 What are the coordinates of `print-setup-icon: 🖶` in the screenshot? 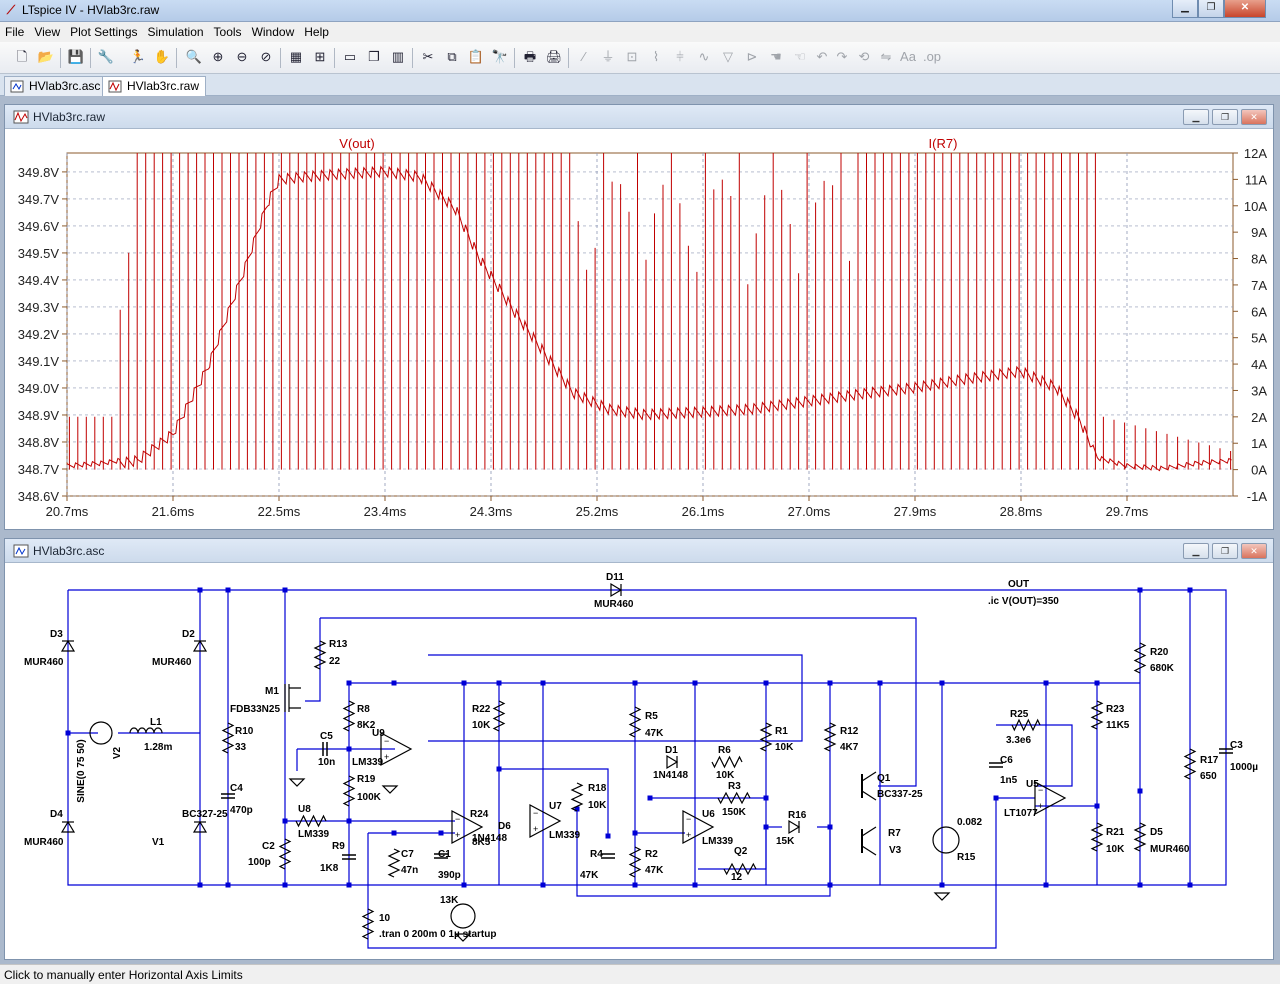 It's located at (530, 57).